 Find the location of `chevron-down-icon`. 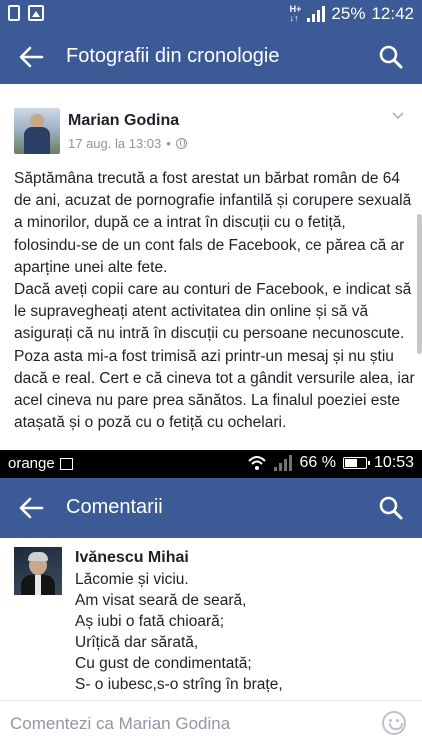

chevron-down-icon is located at coordinates (398, 116).